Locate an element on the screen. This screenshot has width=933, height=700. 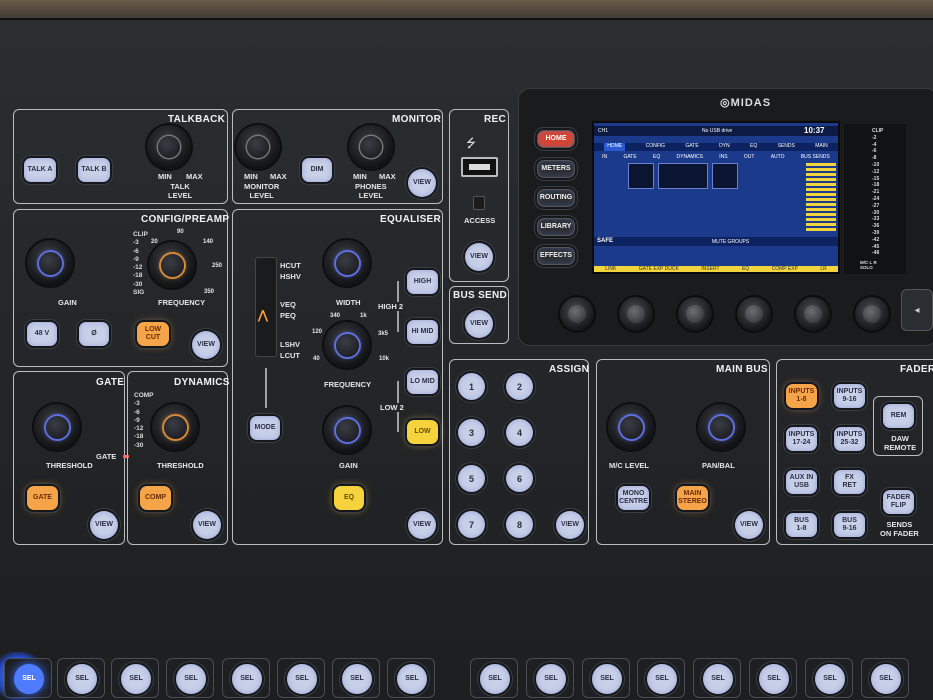
right-sel-button-2: SEL is located at coordinates (551, 679).